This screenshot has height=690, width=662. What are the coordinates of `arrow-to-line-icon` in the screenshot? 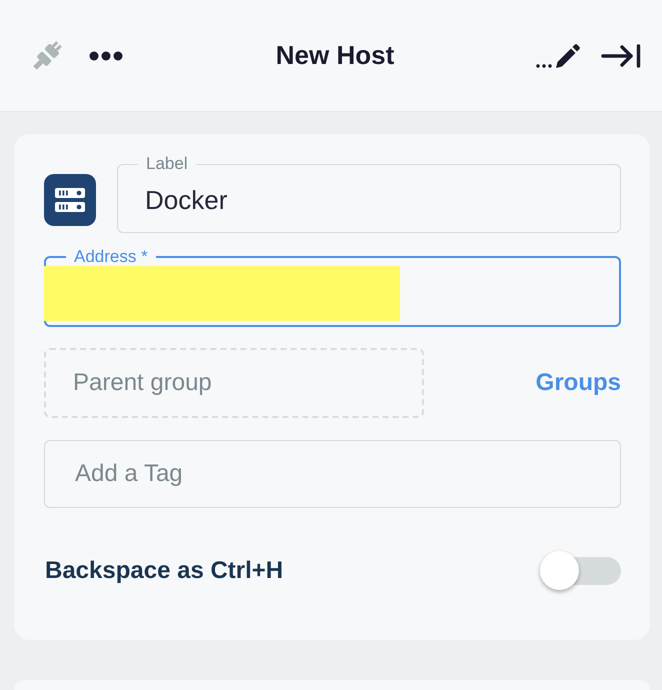 It's located at (621, 56).